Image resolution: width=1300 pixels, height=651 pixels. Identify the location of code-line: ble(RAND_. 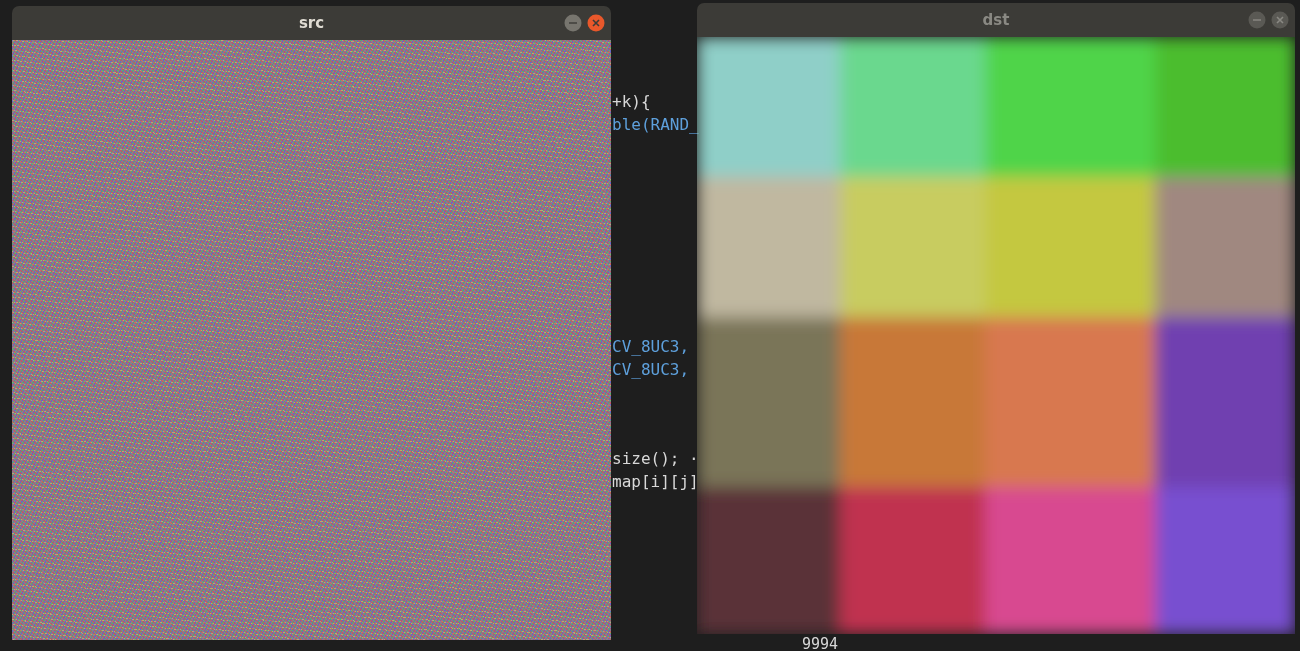
(655, 125).